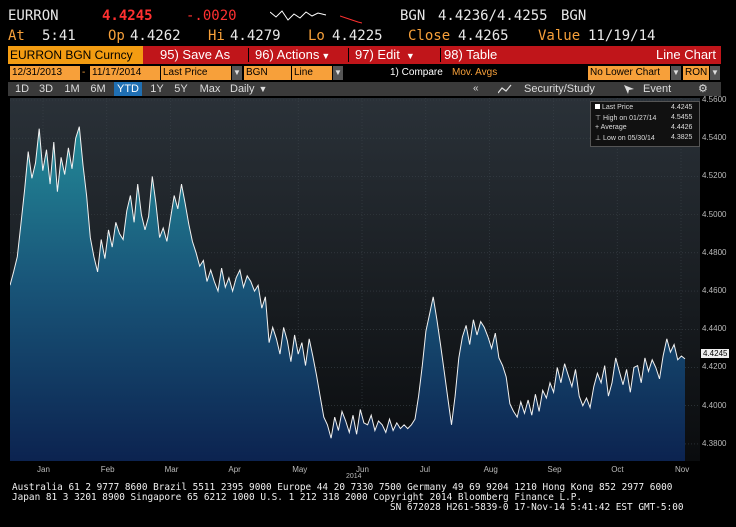 The image size is (736, 527). I want to click on value-date: 11/19/14, so click(622, 36).